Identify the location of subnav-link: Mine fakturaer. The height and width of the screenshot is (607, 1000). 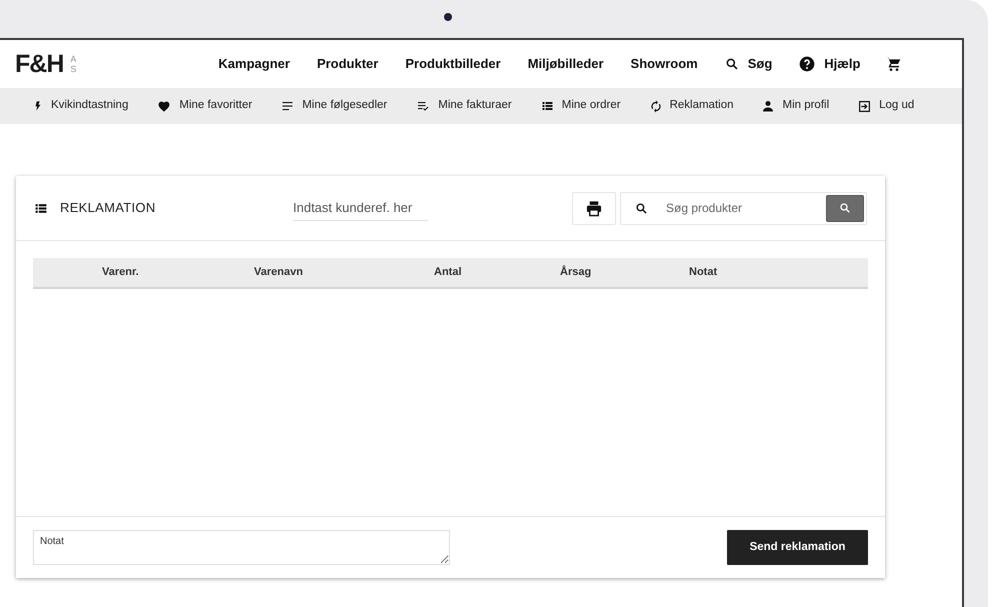
(464, 106).